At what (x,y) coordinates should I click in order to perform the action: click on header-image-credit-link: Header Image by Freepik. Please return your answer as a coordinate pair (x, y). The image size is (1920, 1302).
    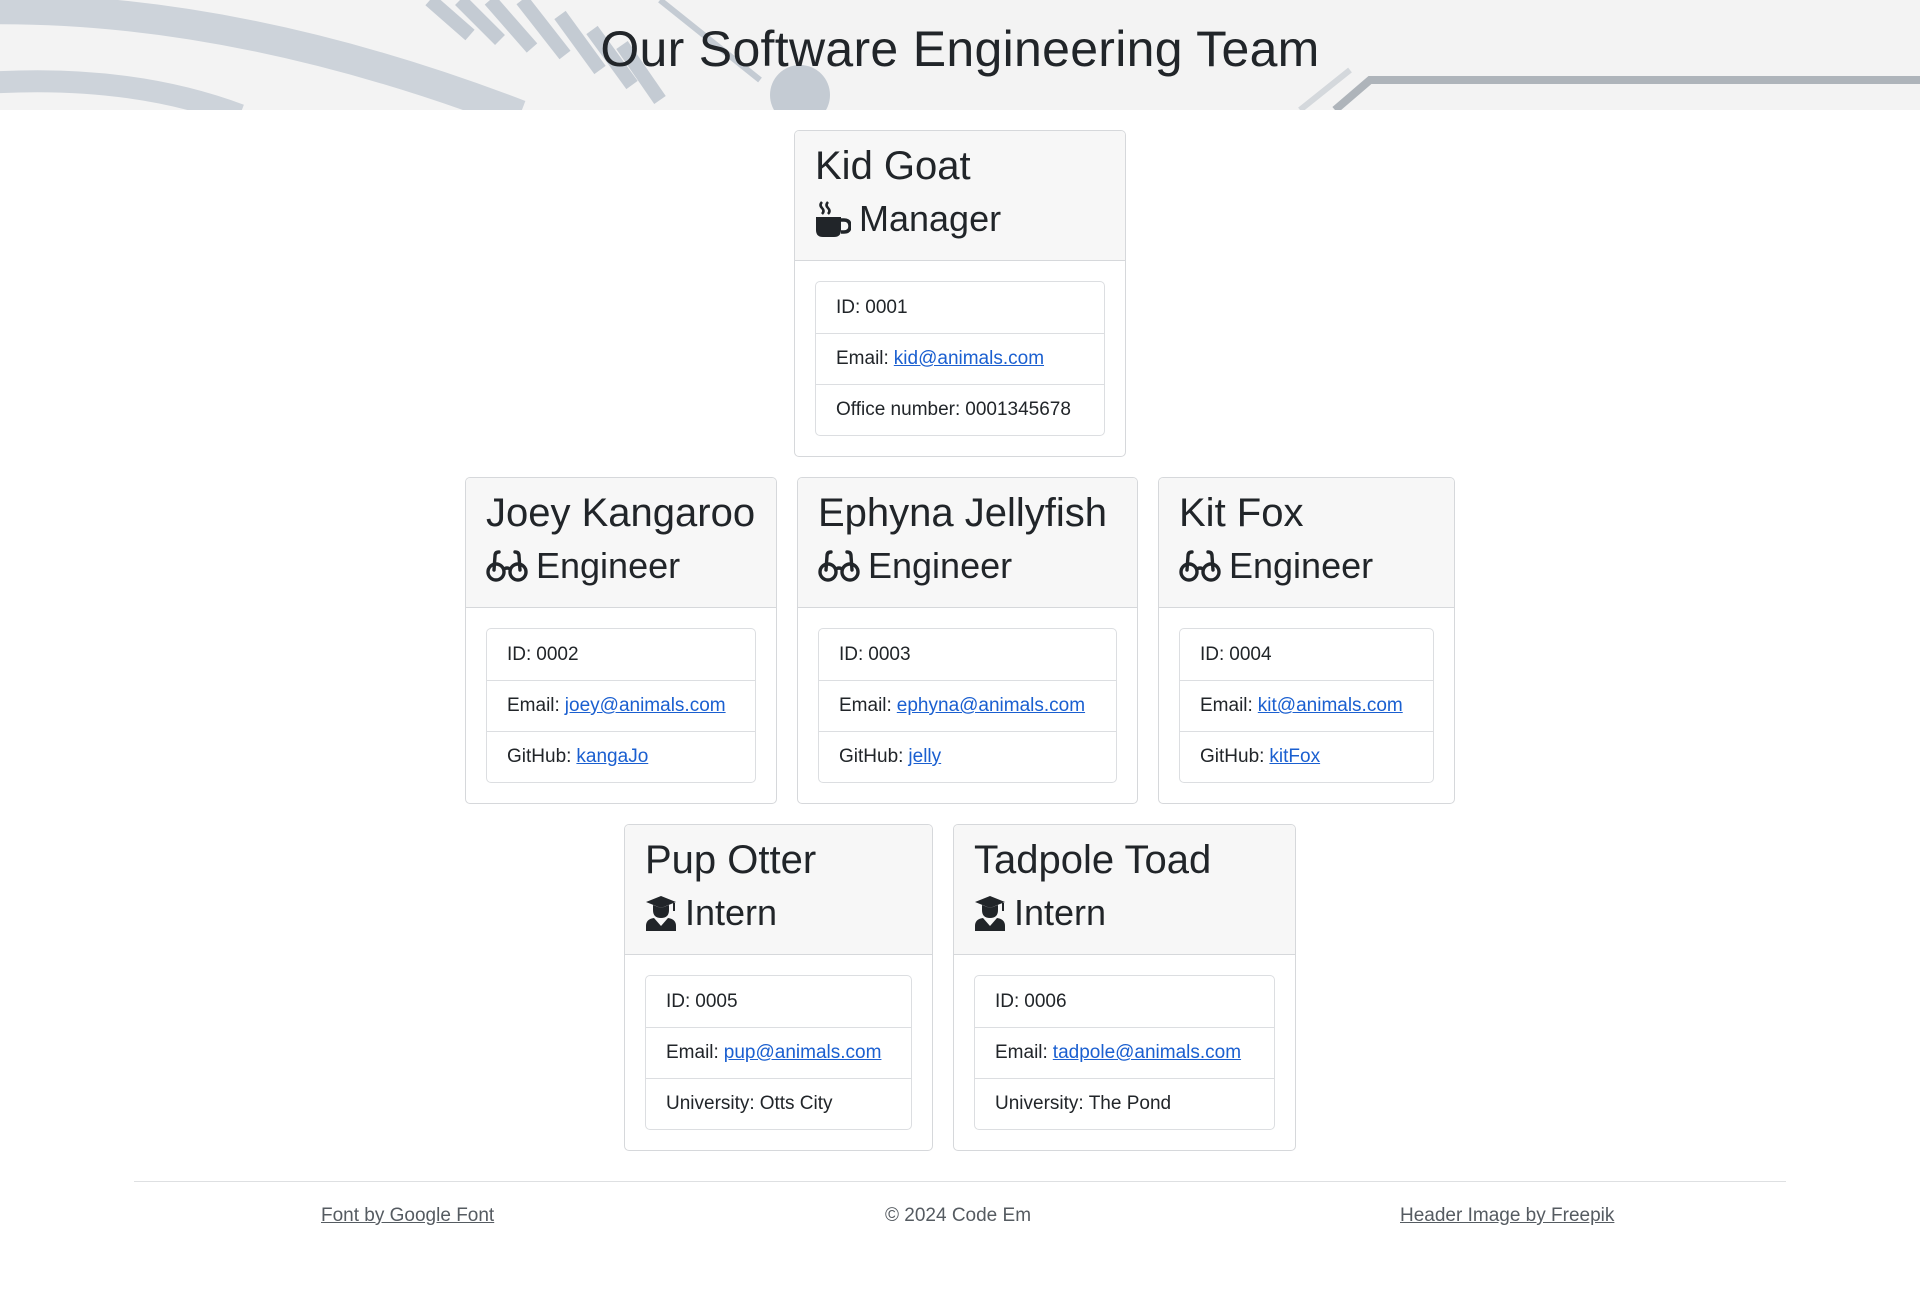
    Looking at the image, I should click on (1507, 1216).